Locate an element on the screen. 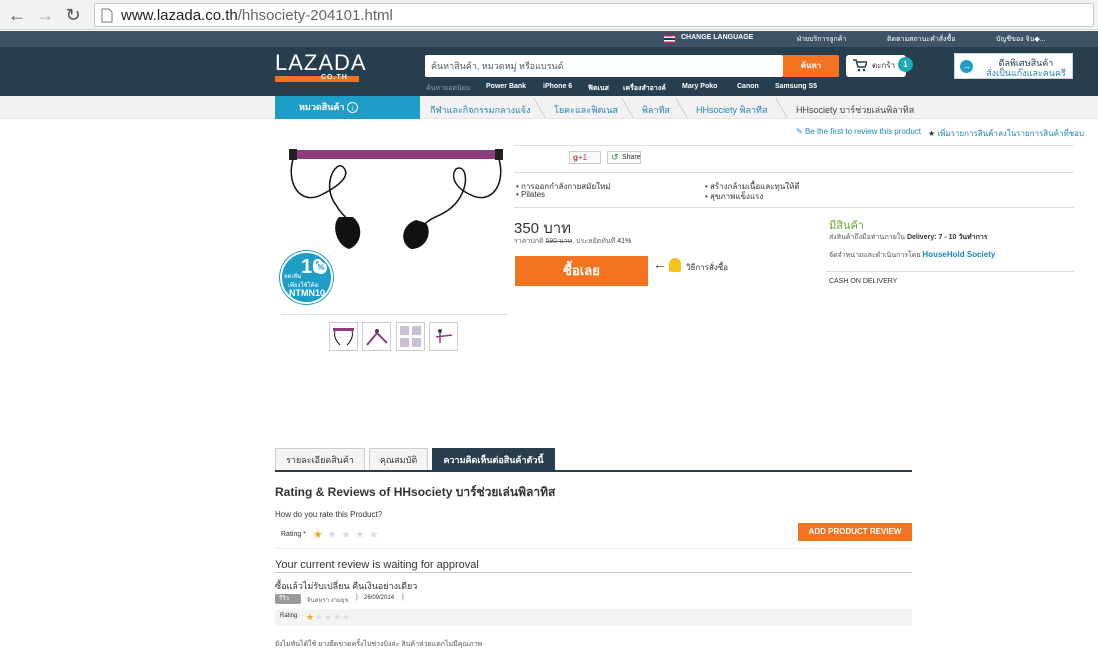  share-label: Share is located at coordinates (631, 157).